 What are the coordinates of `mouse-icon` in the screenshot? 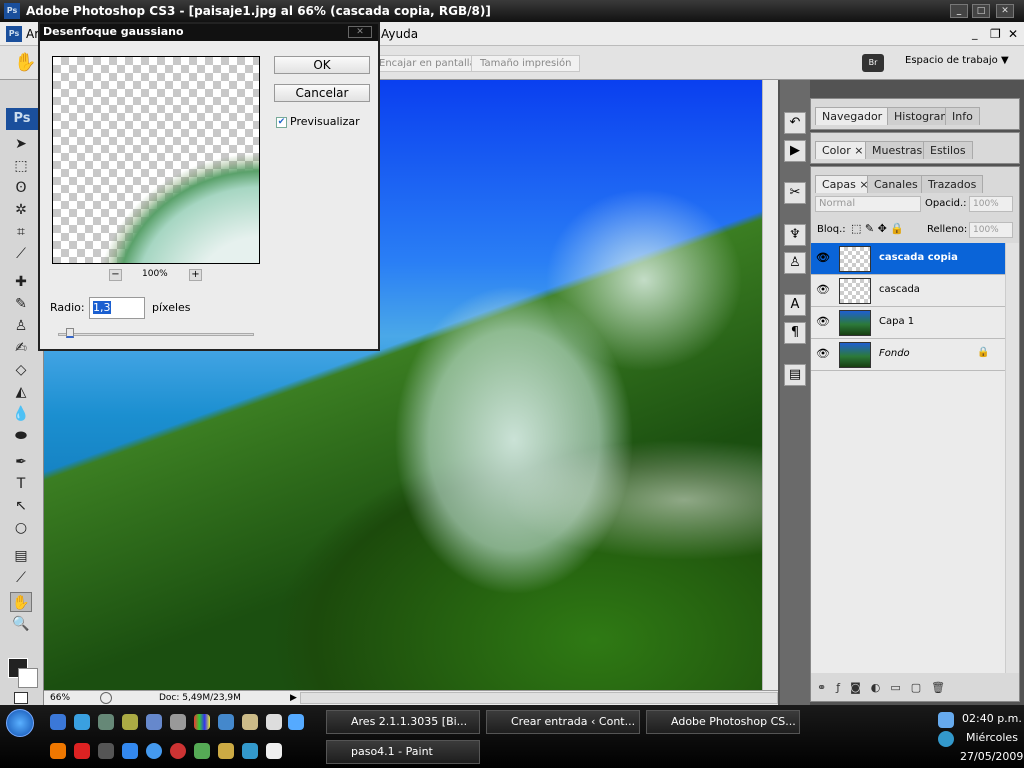 It's located at (274, 751).